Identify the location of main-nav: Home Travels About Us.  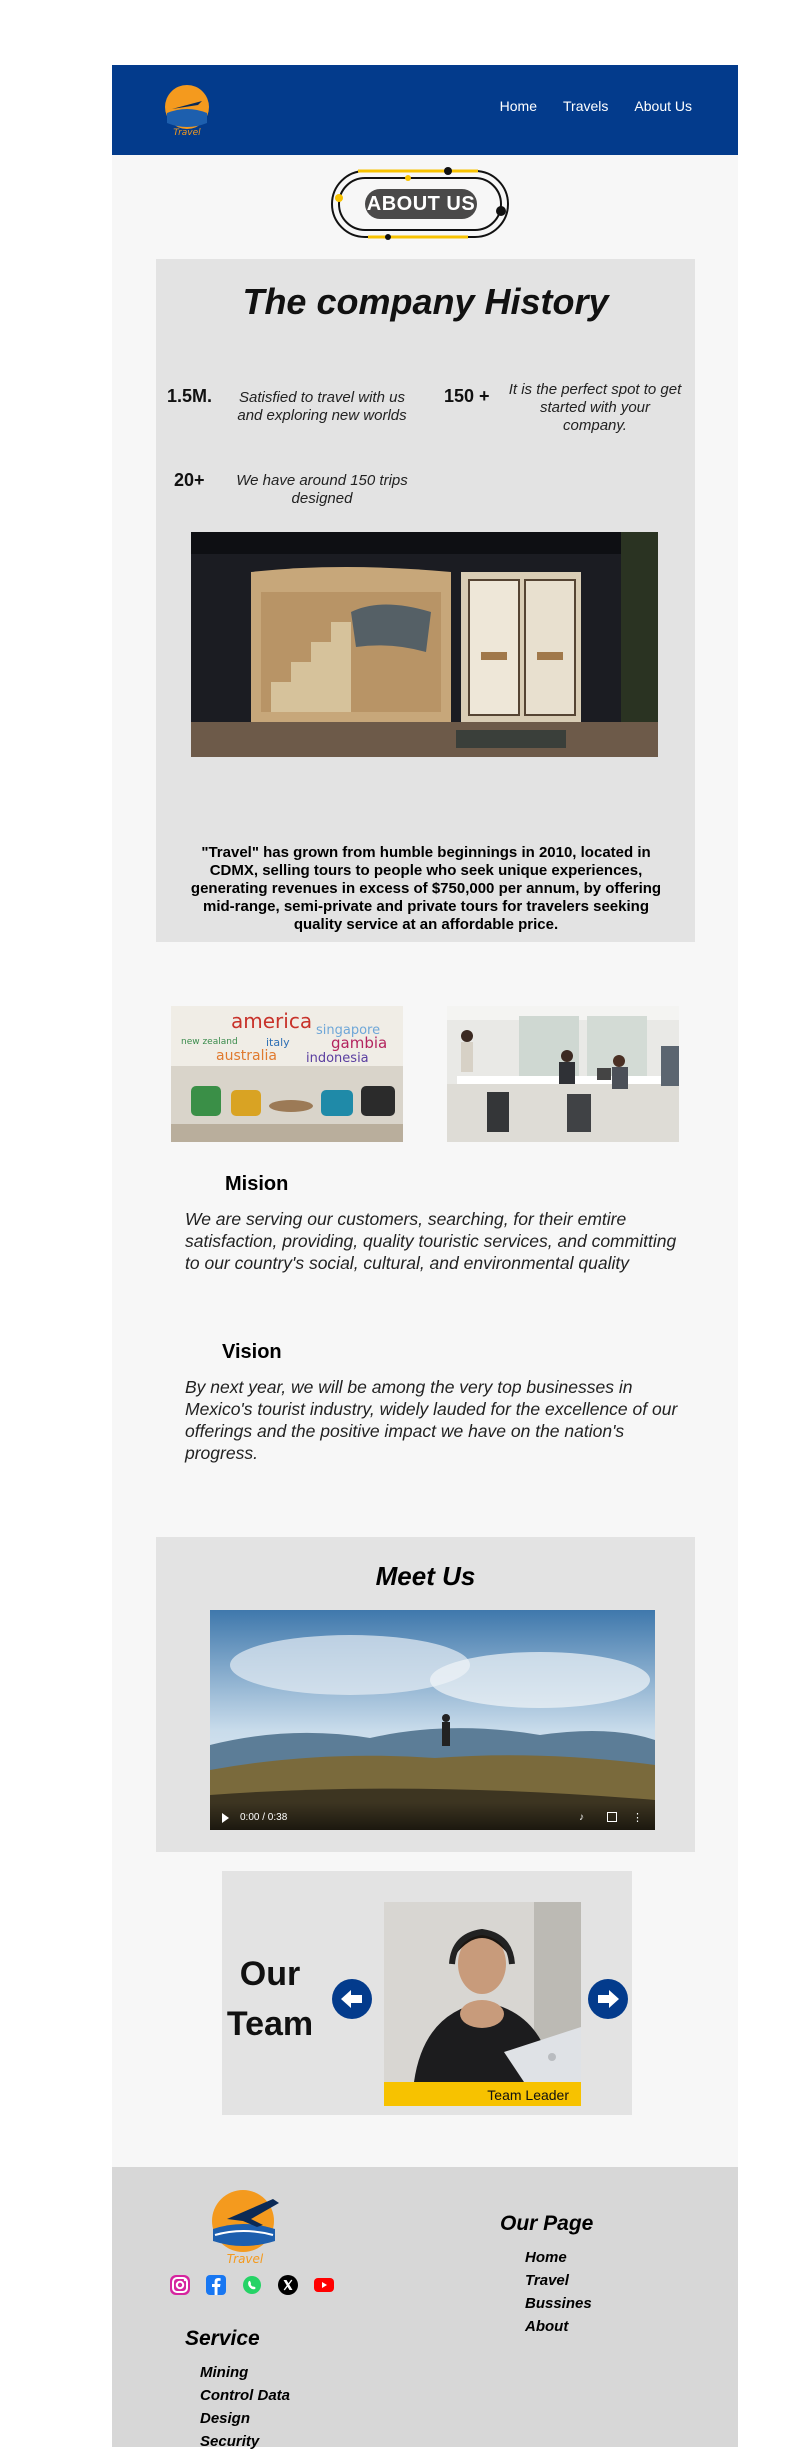
(596, 106).